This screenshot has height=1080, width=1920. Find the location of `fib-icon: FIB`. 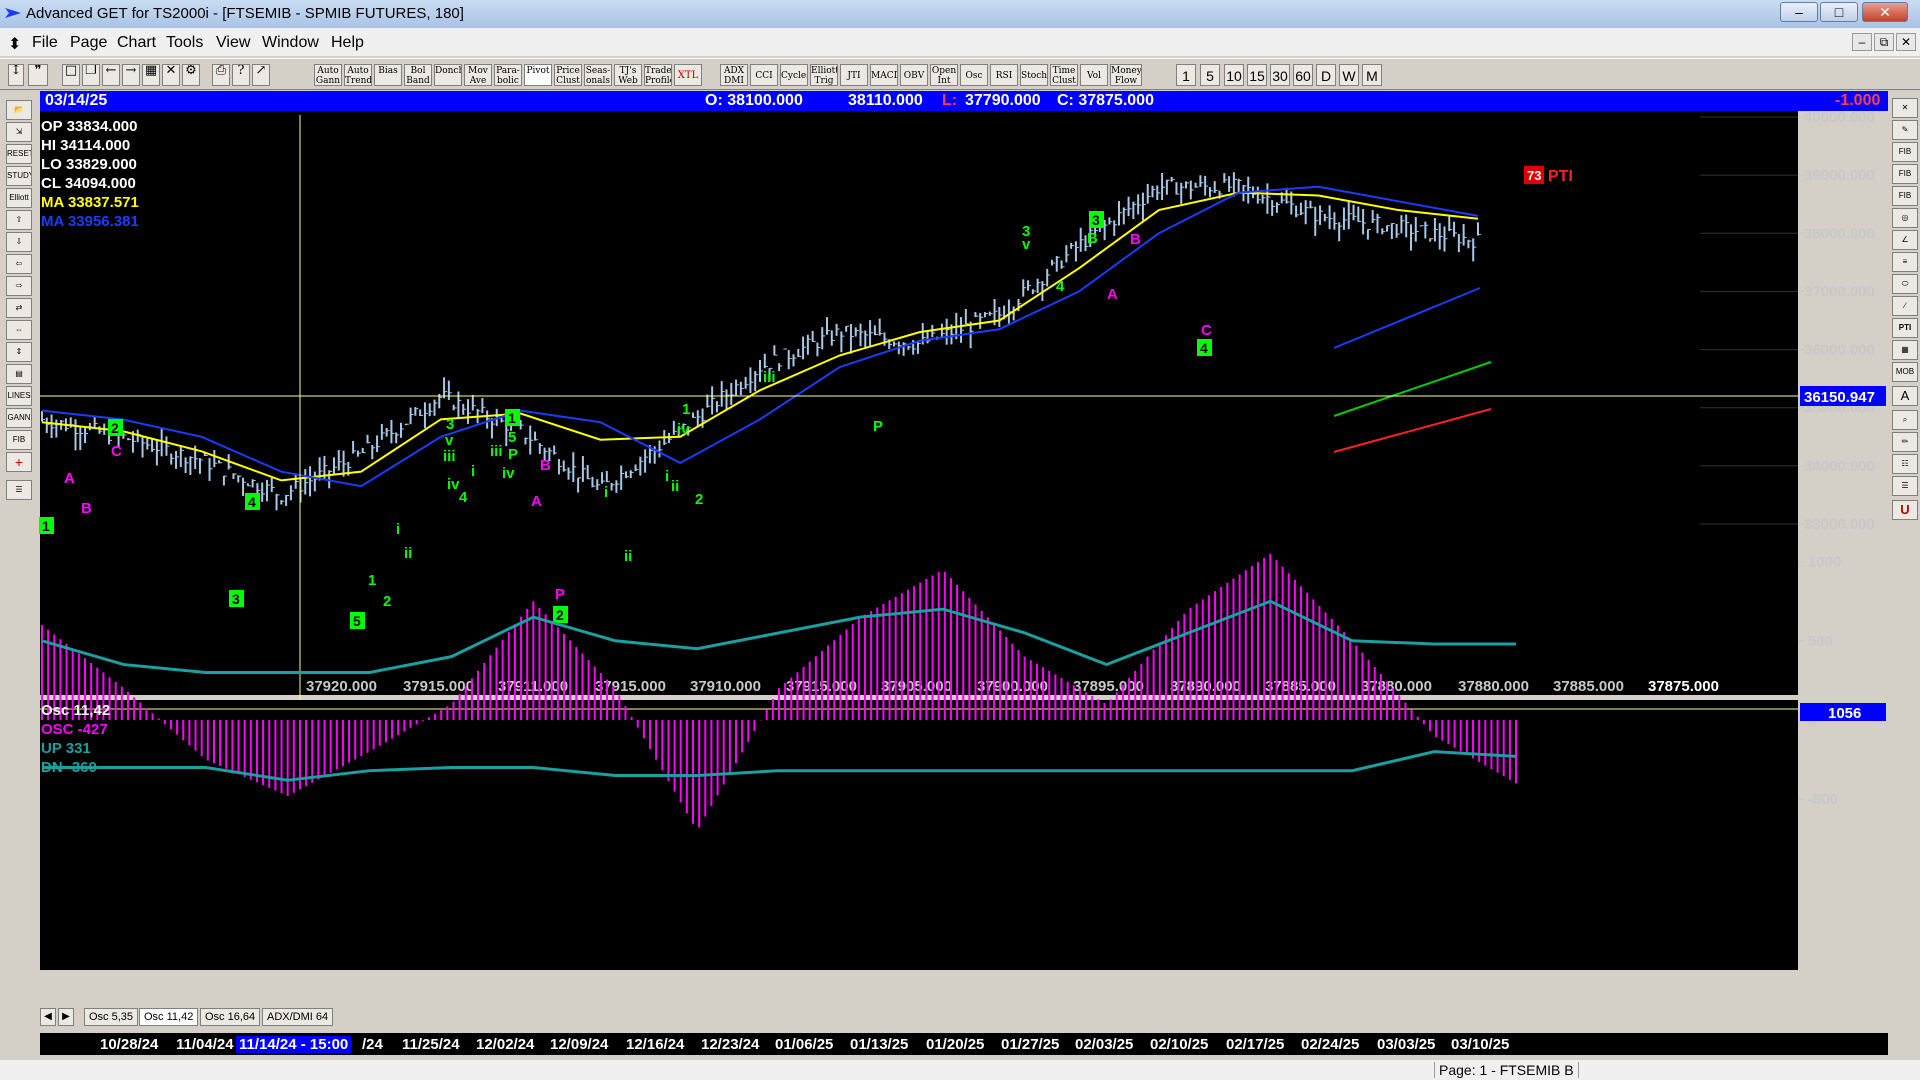

fib-icon: FIB is located at coordinates (19, 440).